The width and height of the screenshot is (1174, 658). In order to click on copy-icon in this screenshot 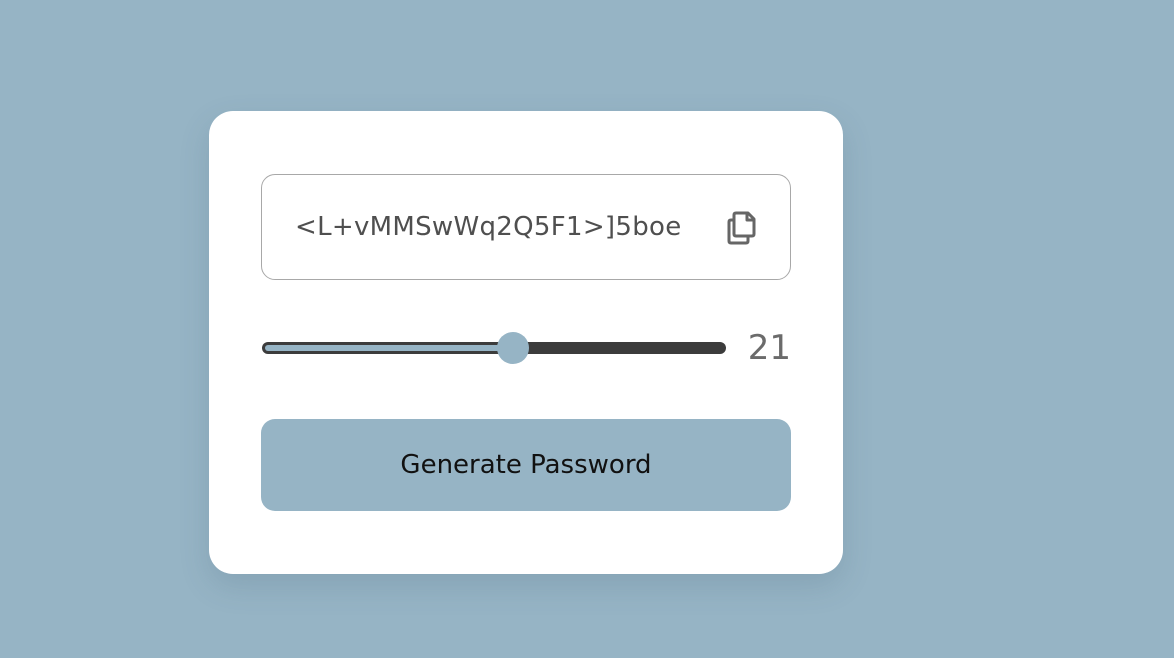, I will do `click(741, 228)`.